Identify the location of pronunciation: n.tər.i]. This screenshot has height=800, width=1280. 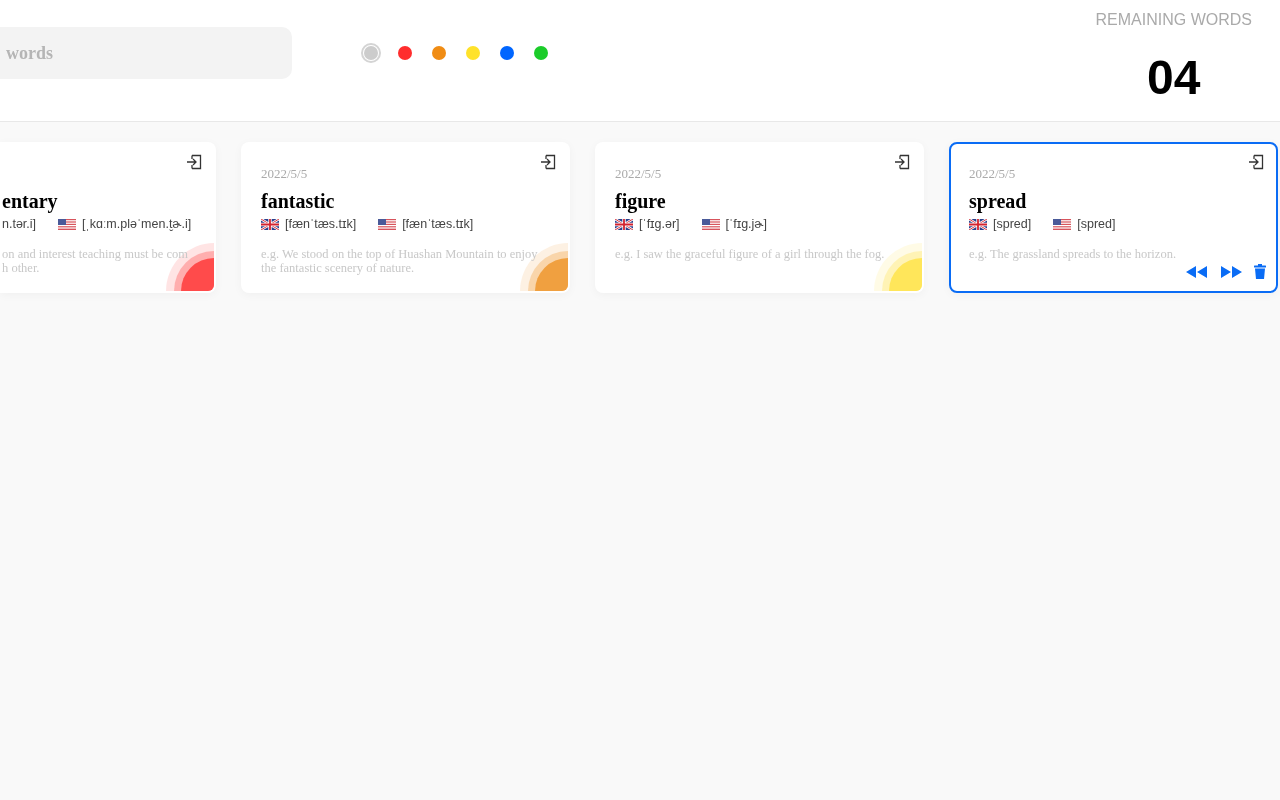
(19, 224).